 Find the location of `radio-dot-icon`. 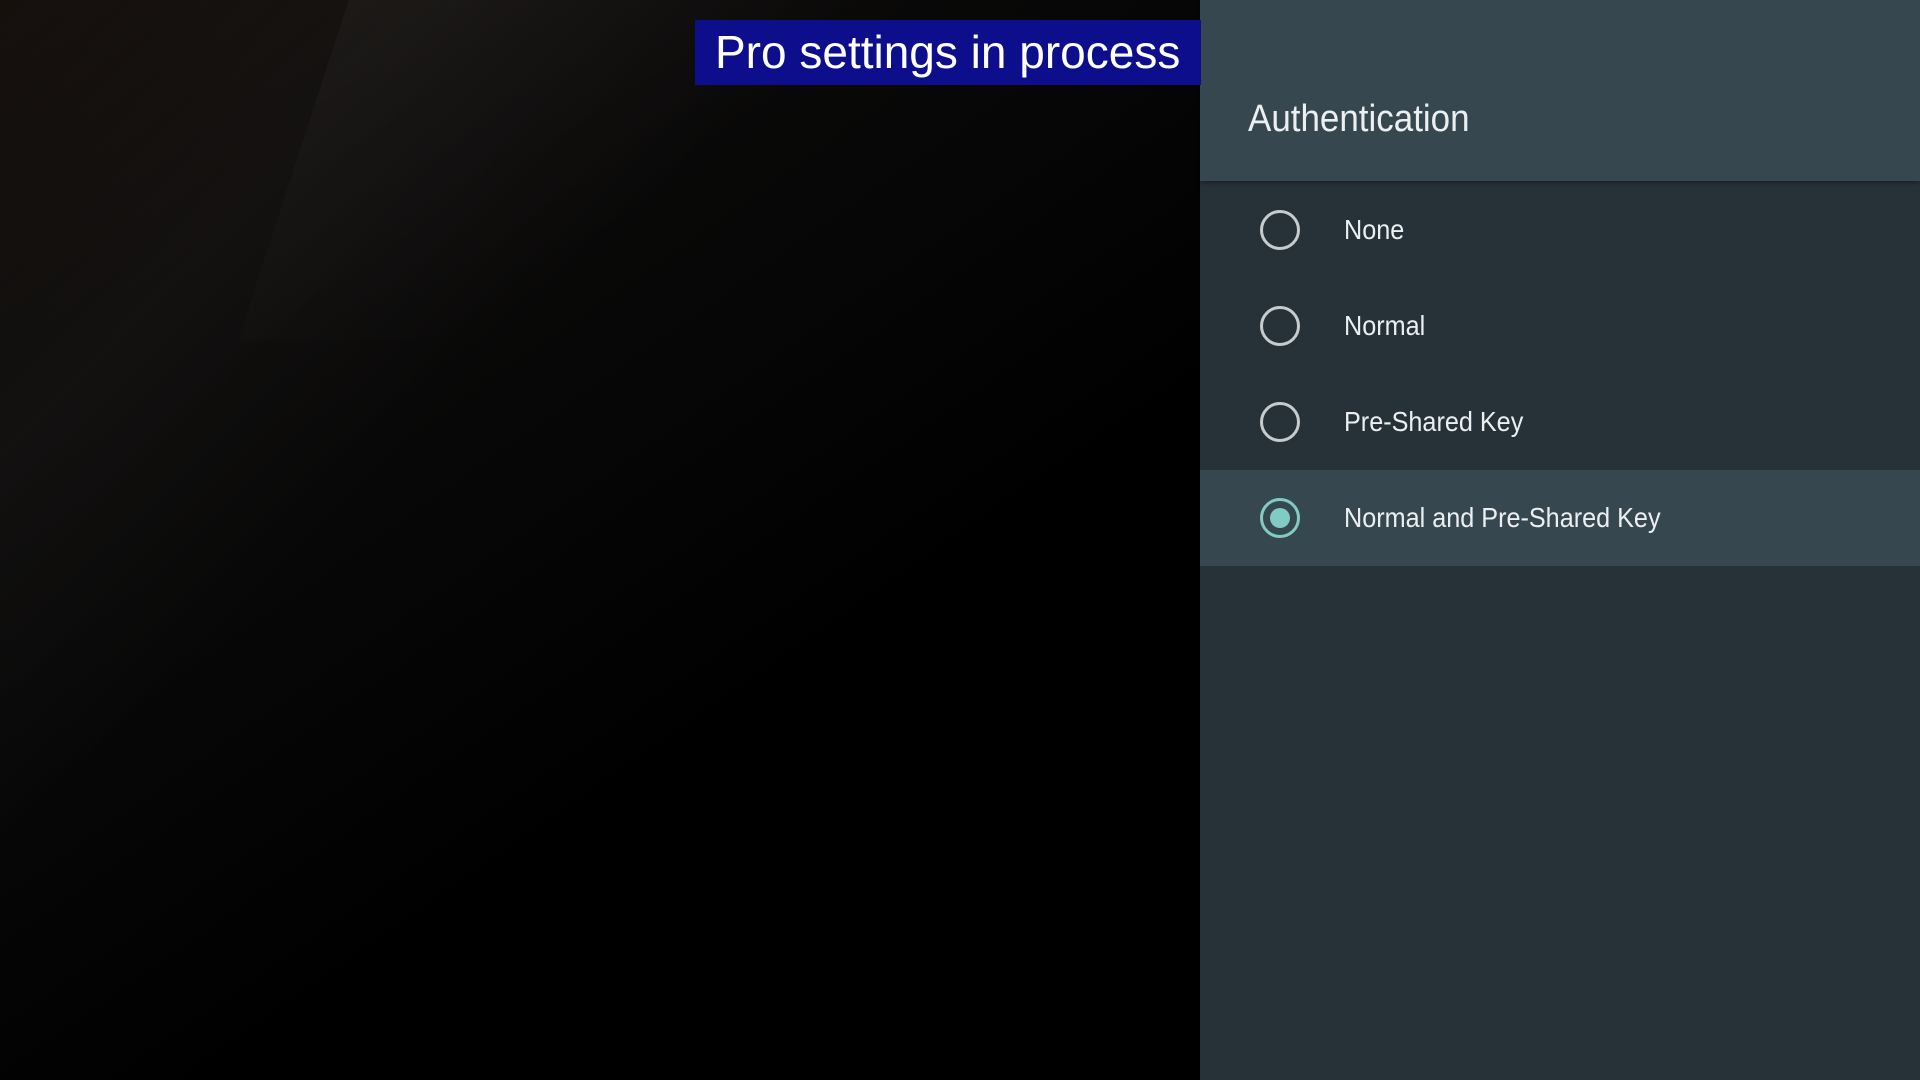

radio-dot-icon is located at coordinates (1280, 518).